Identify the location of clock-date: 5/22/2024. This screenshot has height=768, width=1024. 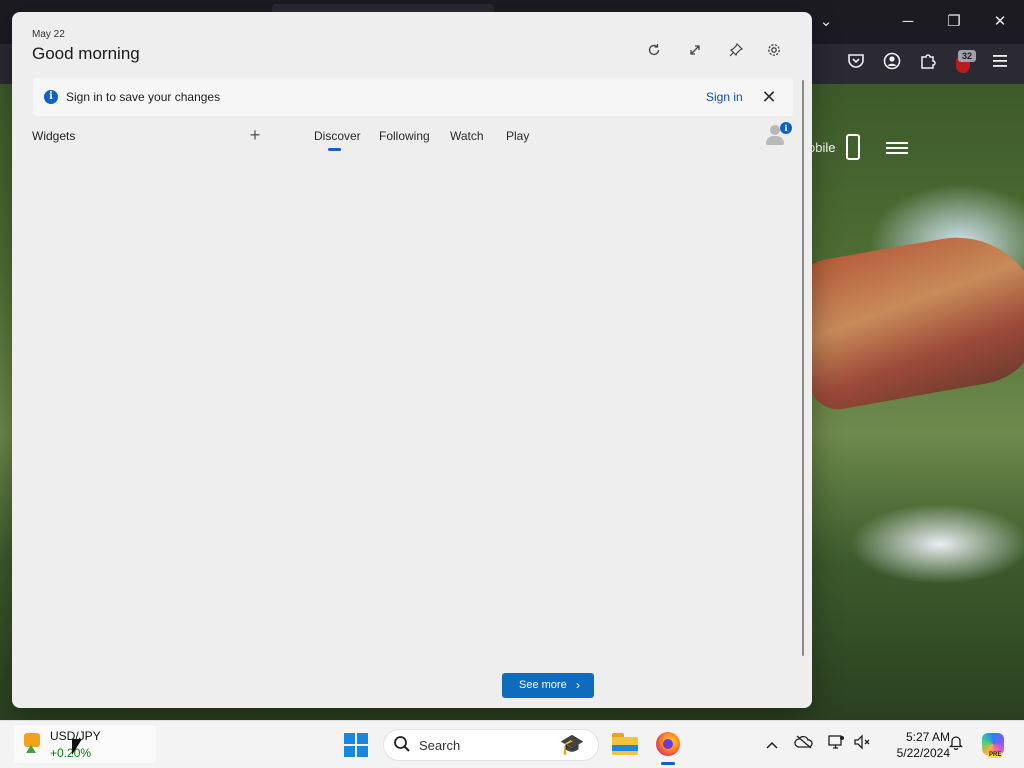
(915, 753).